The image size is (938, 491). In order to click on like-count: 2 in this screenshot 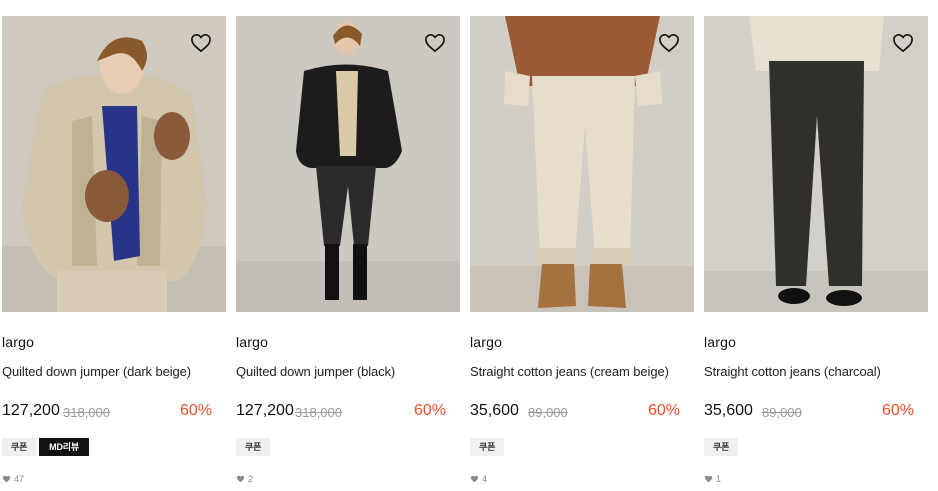, I will do `click(244, 479)`.